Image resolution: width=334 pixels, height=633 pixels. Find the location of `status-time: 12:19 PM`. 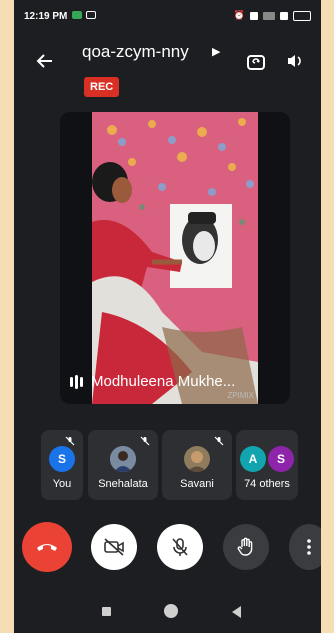

status-time: 12:19 PM is located at coordinates (46, 16).